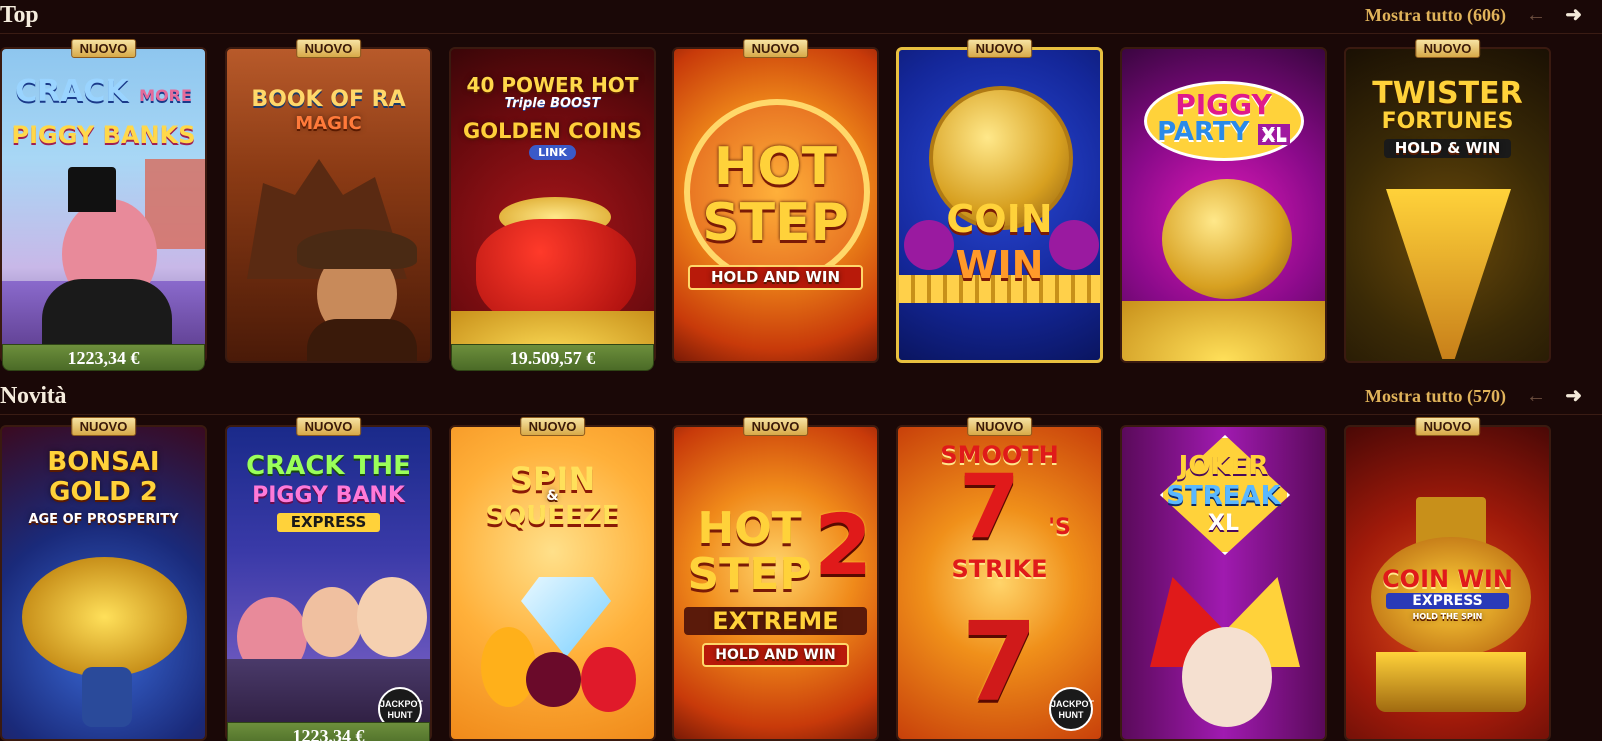 This screenshot has height=741, width=1602. I want to click on game-card: NUOVO TWISTER FORTUNES HOLD & WIN, so click(1447, 201).